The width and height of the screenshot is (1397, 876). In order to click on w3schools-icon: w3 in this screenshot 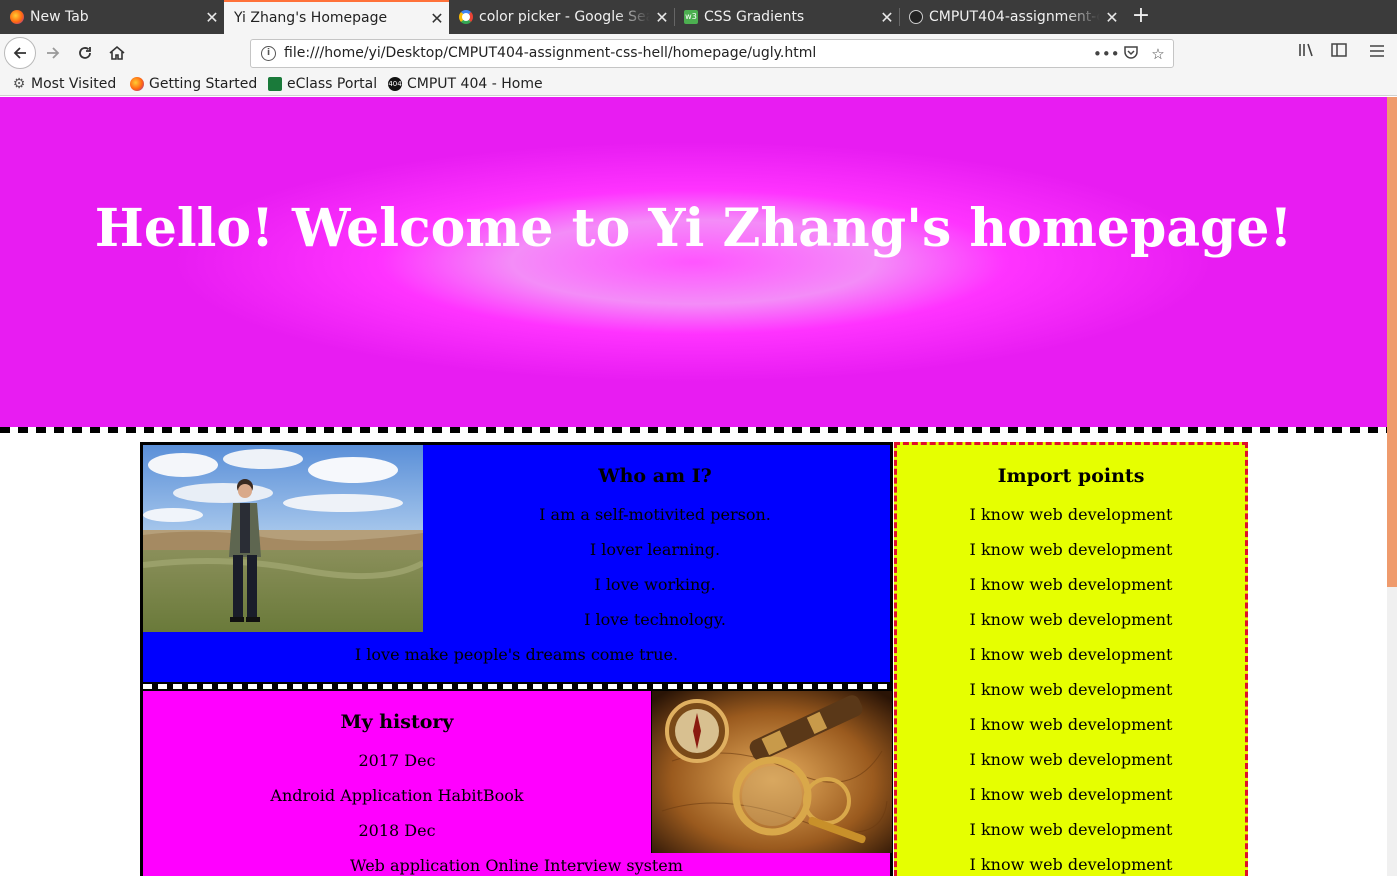, I will do `click(691, 17)`.